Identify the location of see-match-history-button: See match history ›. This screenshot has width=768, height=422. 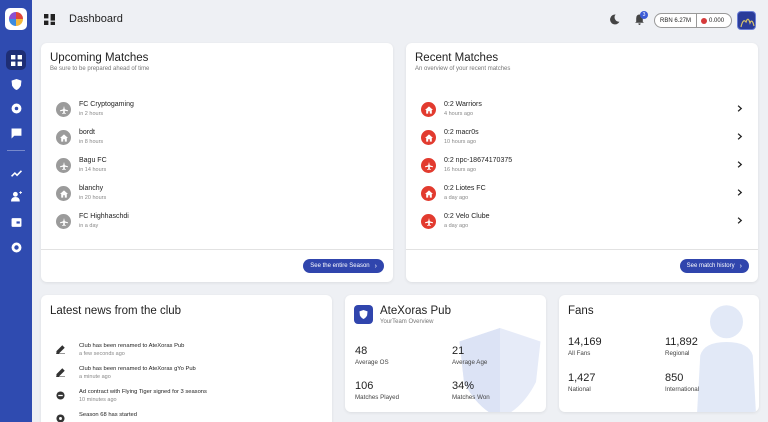
(714, 266).